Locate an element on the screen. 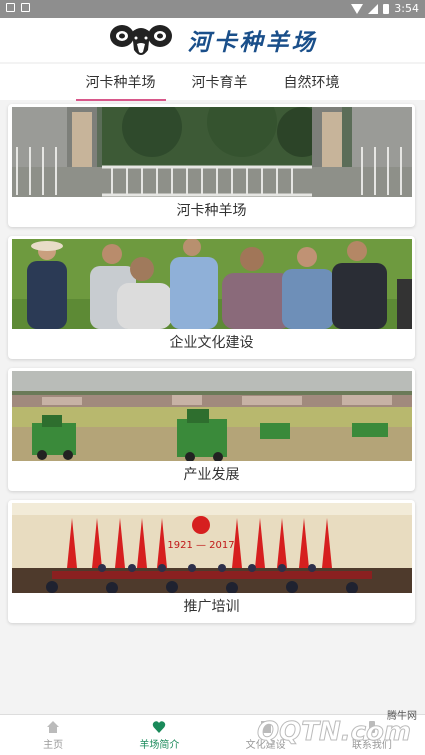  phone-icon is located at coordinates (371, 726).